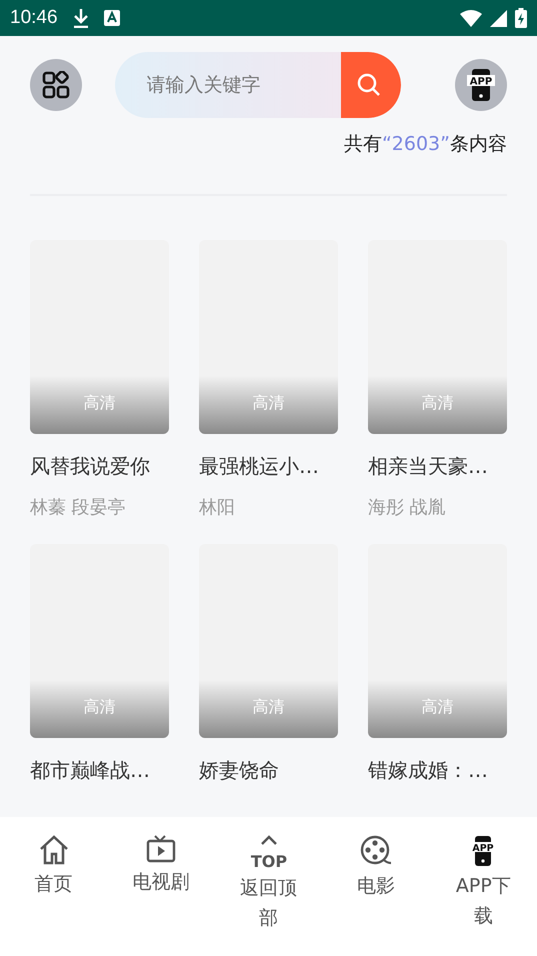 The image size is (537, 956). I want to click on search-button, so click(370, 85).